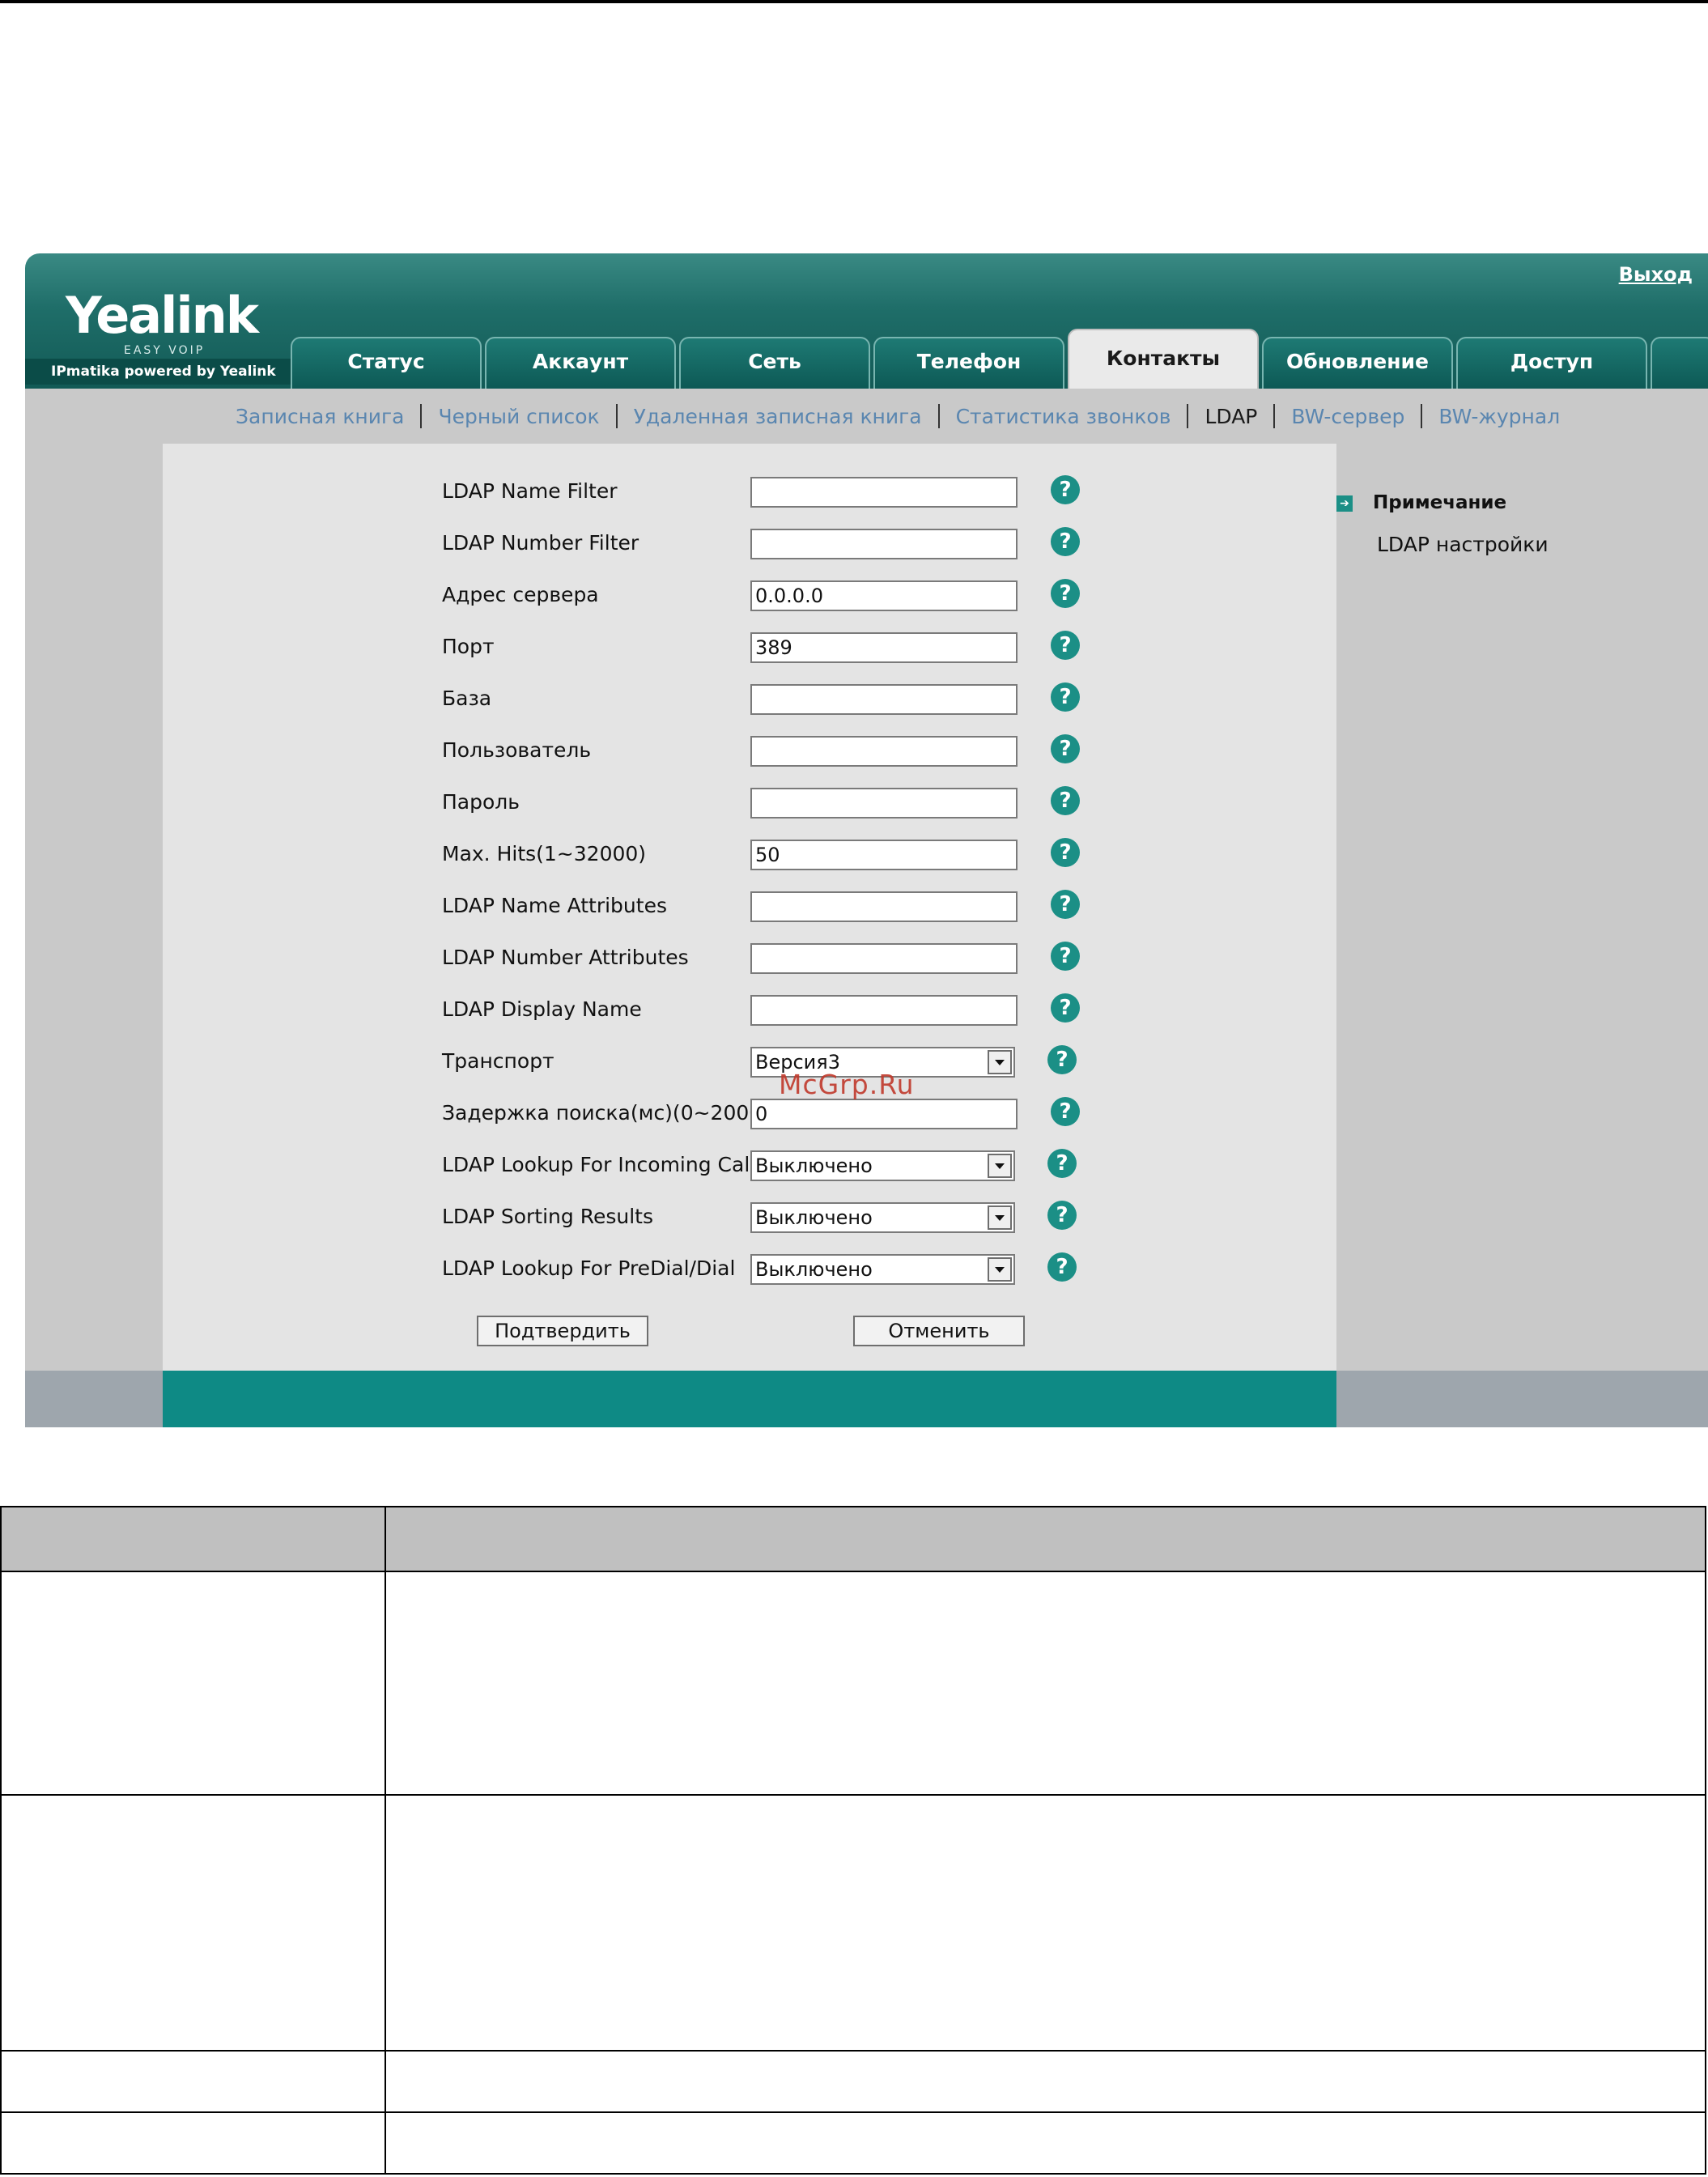 Image resolution: width=1708 pixels, height=2177 pixels. Describe the element at coordinates (968, 363) in the screenshot. I see `tab-phone: Телефон` at that location.